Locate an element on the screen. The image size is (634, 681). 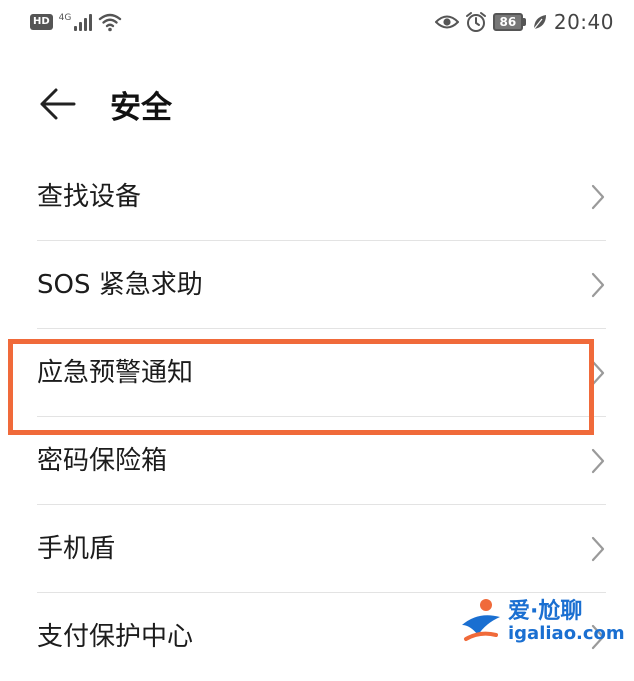
status-bar-right: 86 20:40 is located at coordinates (524, 22).